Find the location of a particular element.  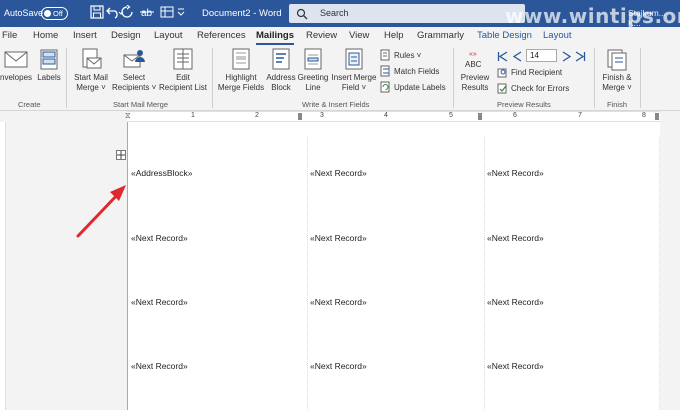

select-recipients-button: Select Recipients ˅ is located at coordinates (134, 70).